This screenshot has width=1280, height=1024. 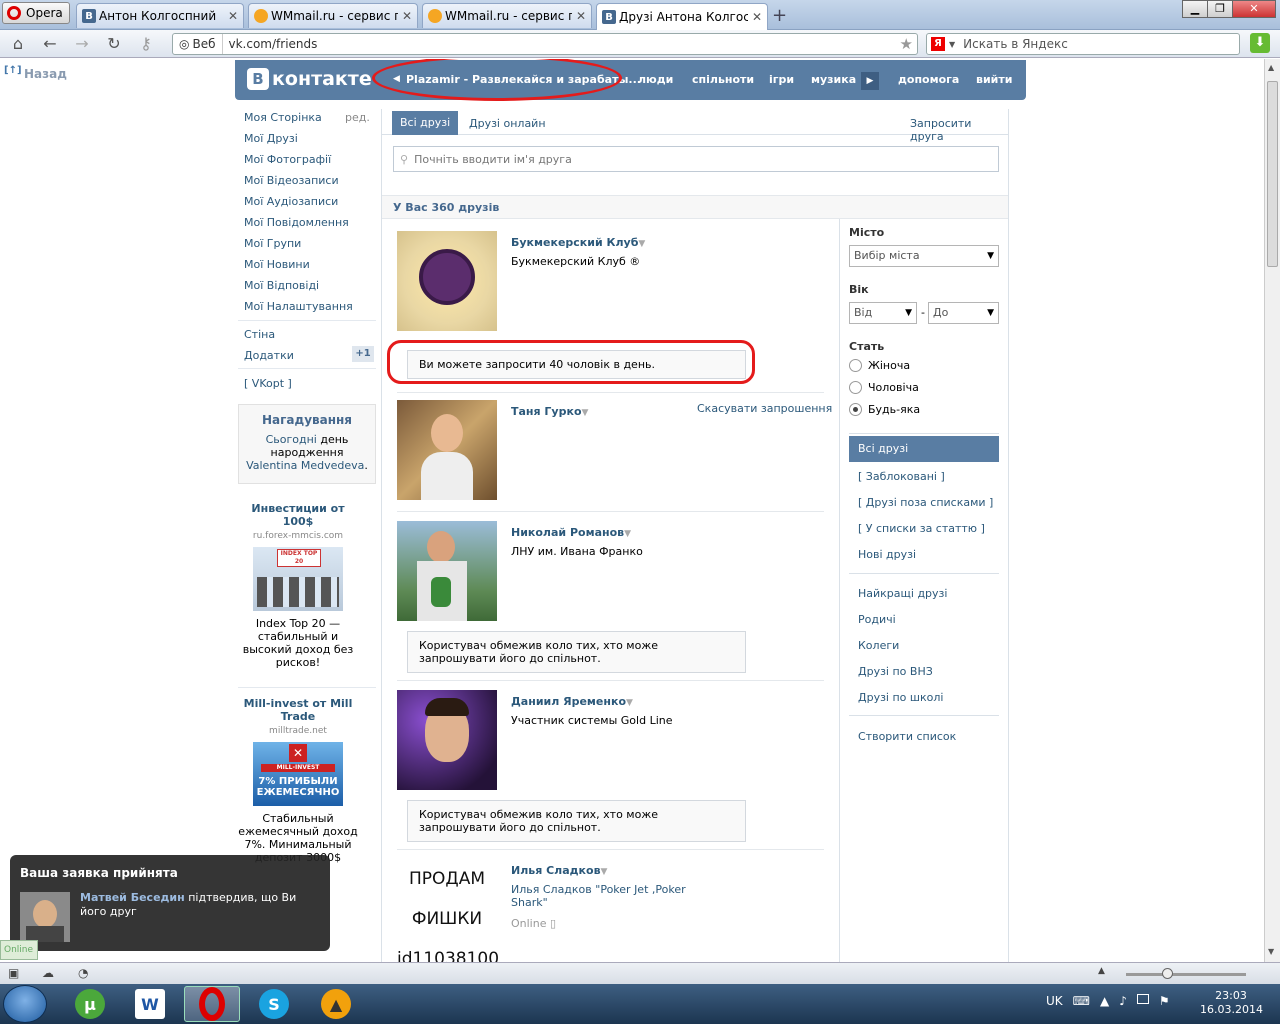 I want to click on nav-wall: Стіна, so click(x=259, y=334).